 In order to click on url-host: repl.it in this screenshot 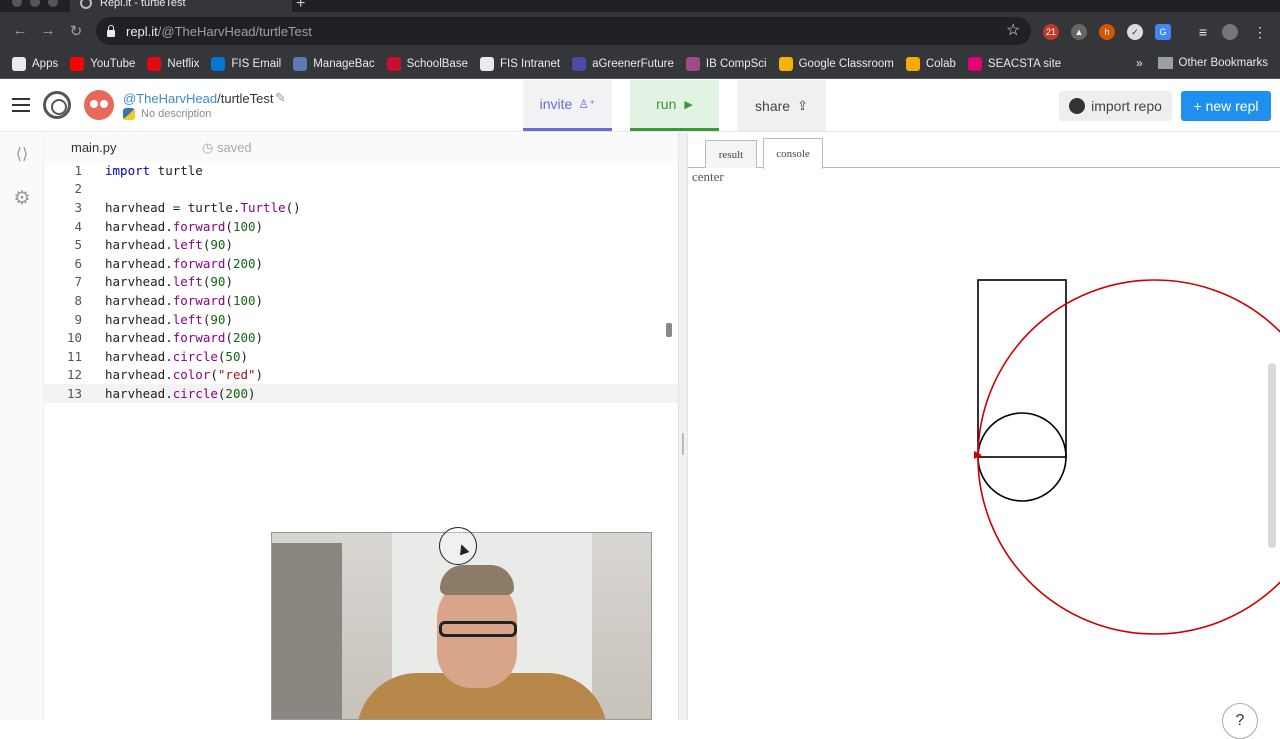, I will do `click(142, 31)`.